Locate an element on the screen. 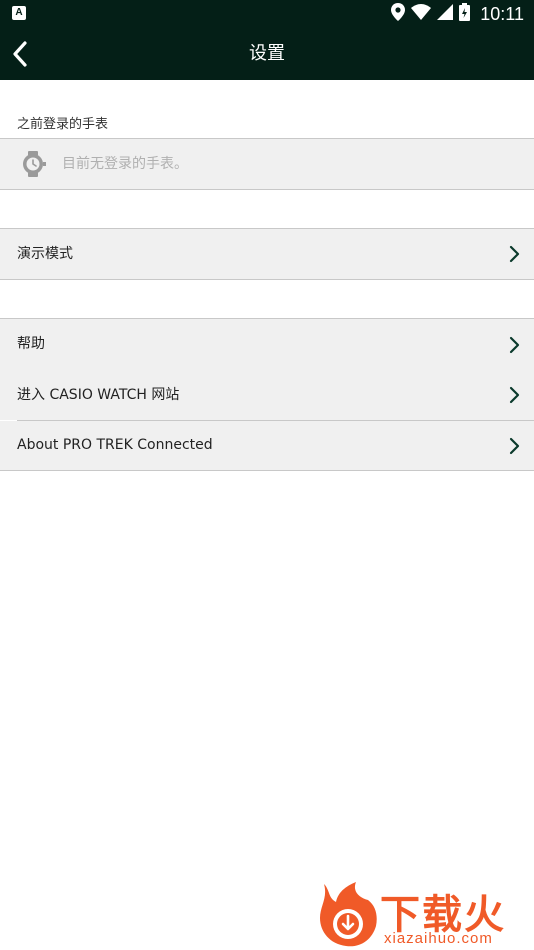  previous-watch-empty-row: 目前无登录的手表。 is located at coordinates (267, 164).